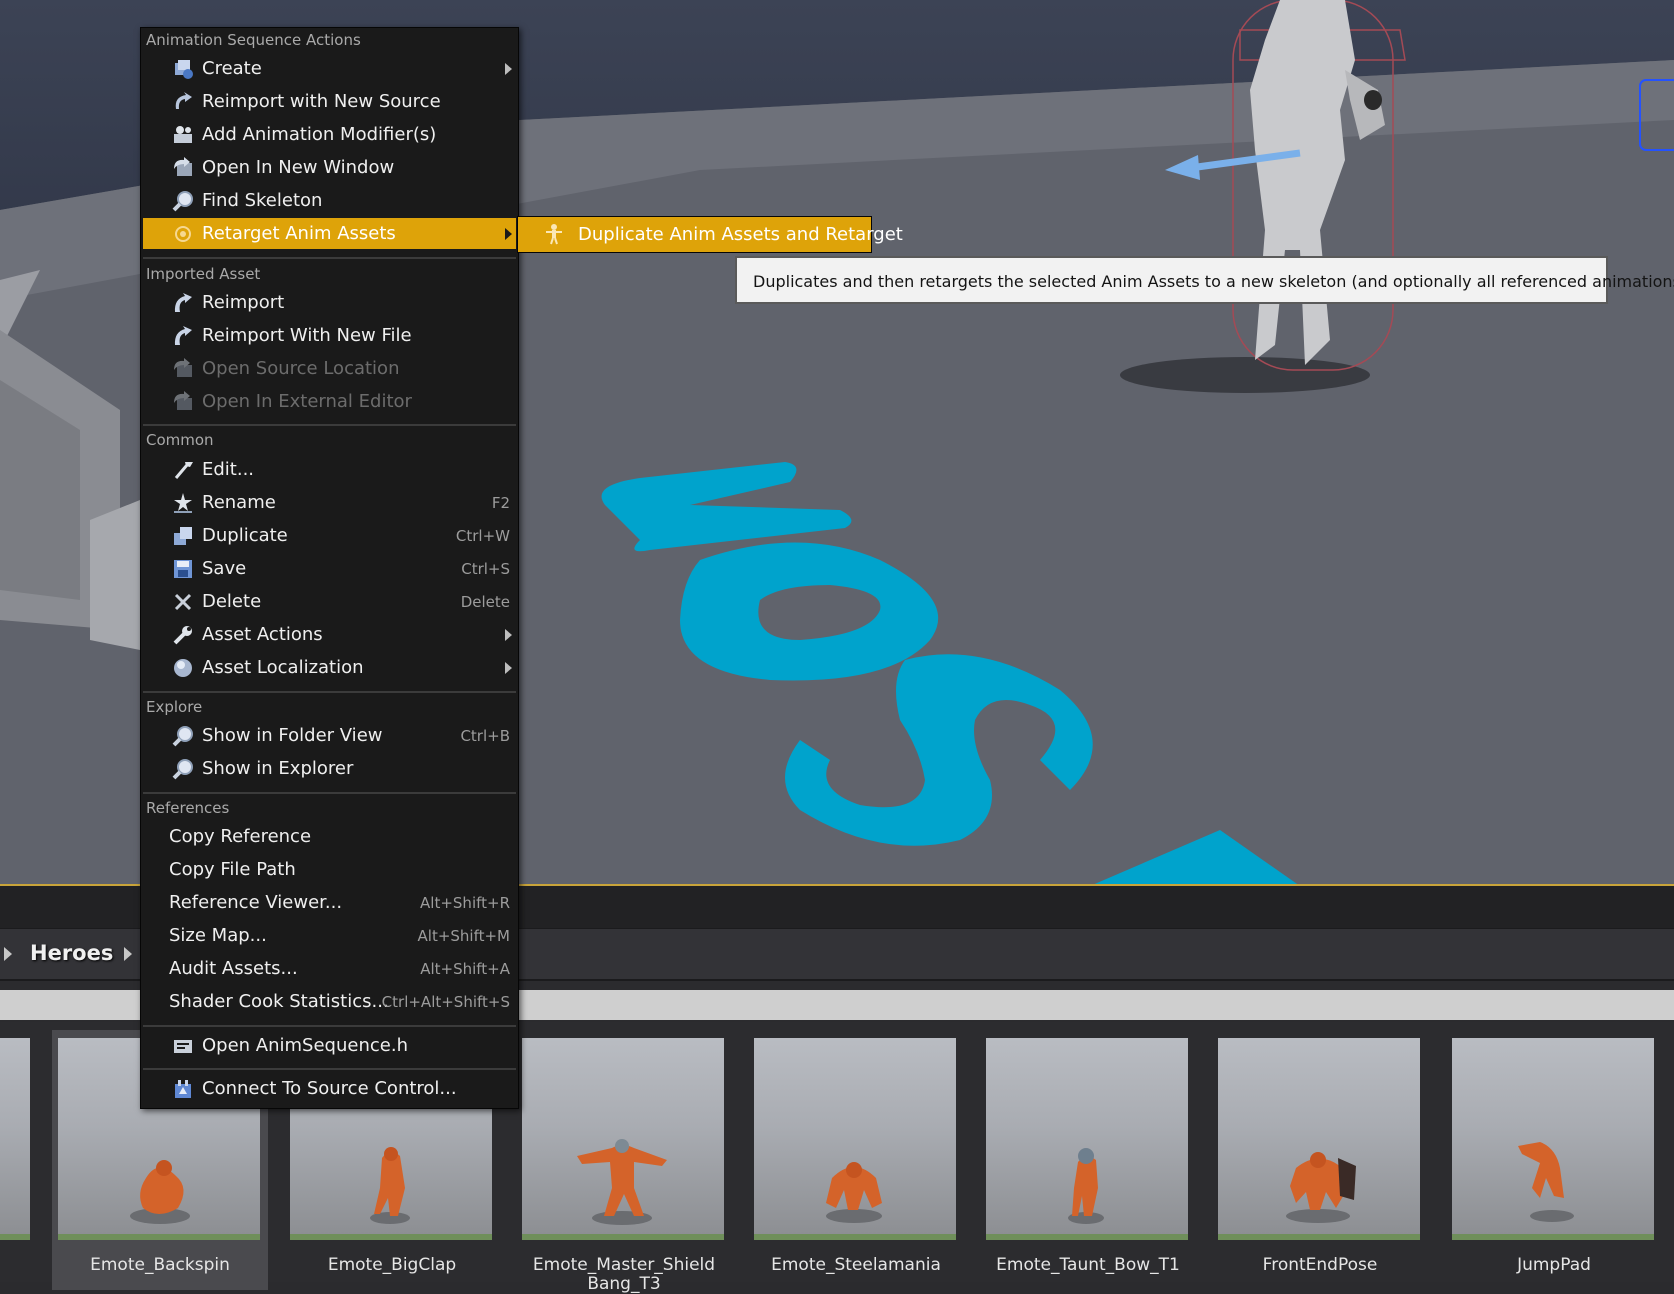  I want to click on menu-item-shortcut: Alt+Shift+M, so click(463, 936).